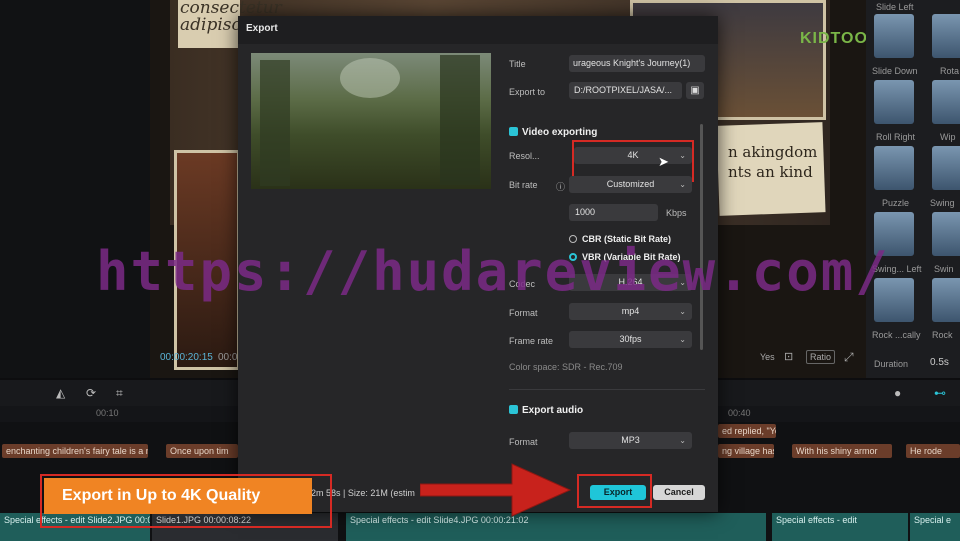 This screenshot has width=960, height=541. I want to click on export-dialog-header, so click(478, 30).